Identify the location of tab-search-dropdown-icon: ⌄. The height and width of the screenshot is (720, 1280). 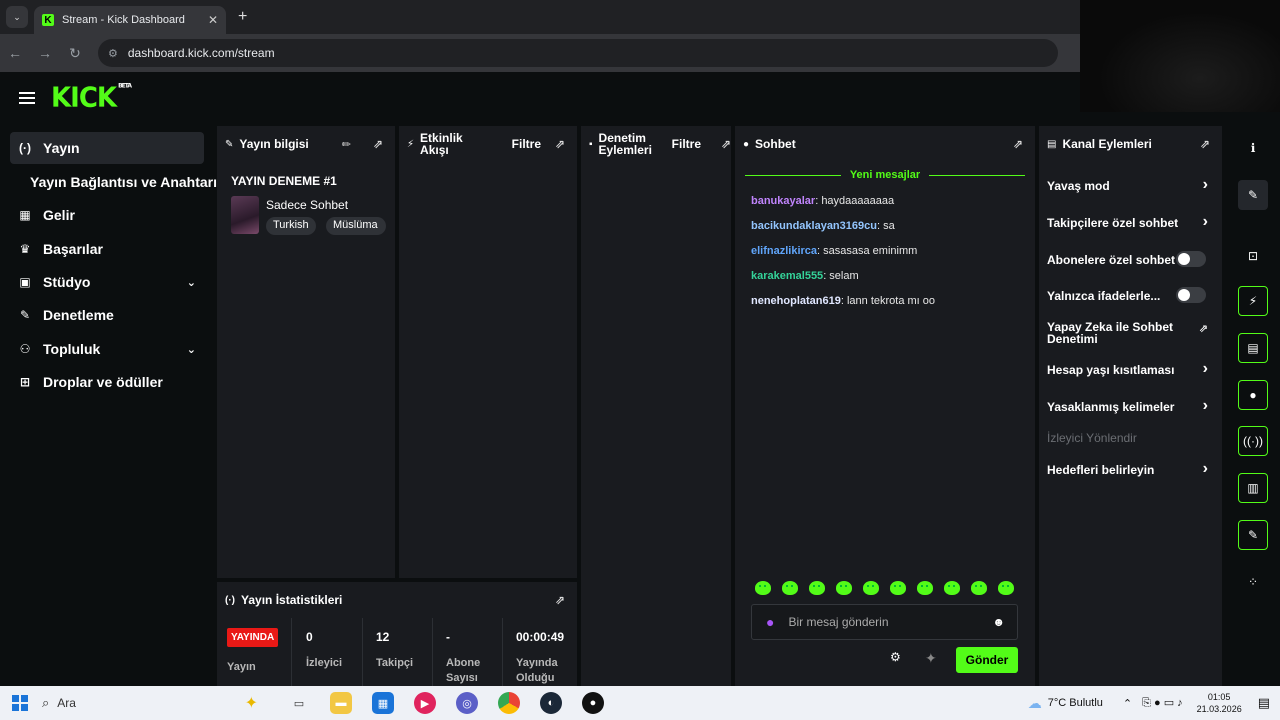
(17, 17).